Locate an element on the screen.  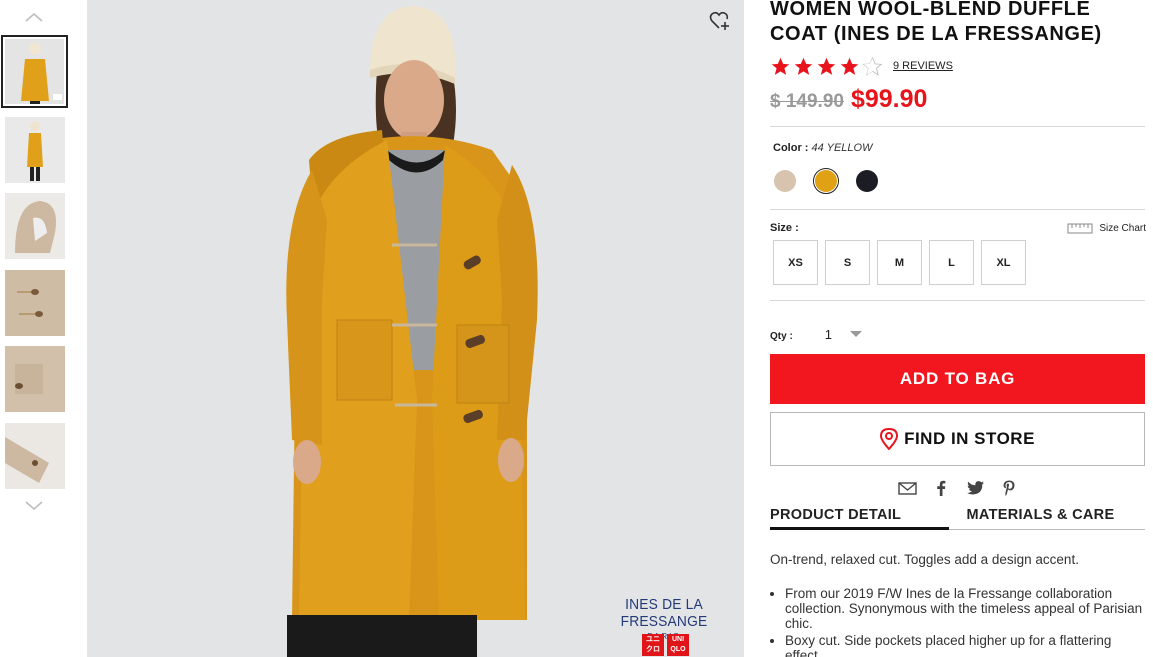
mail-icon is located at coordinates (907, 488).